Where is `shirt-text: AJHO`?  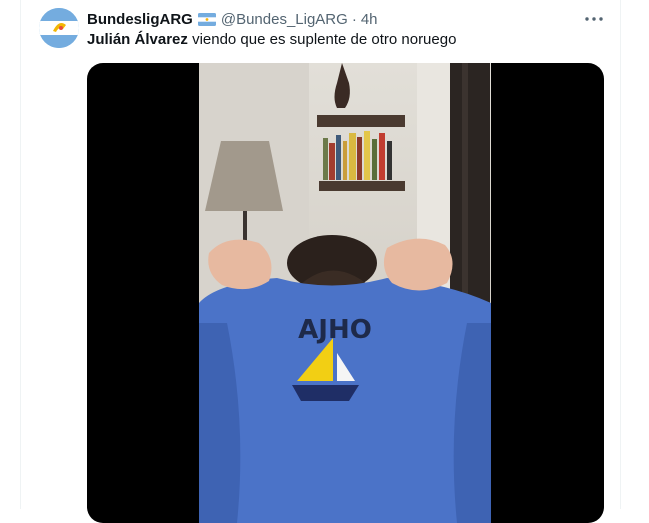
shirt-text: AJHO is located at coordinates (335, 330).